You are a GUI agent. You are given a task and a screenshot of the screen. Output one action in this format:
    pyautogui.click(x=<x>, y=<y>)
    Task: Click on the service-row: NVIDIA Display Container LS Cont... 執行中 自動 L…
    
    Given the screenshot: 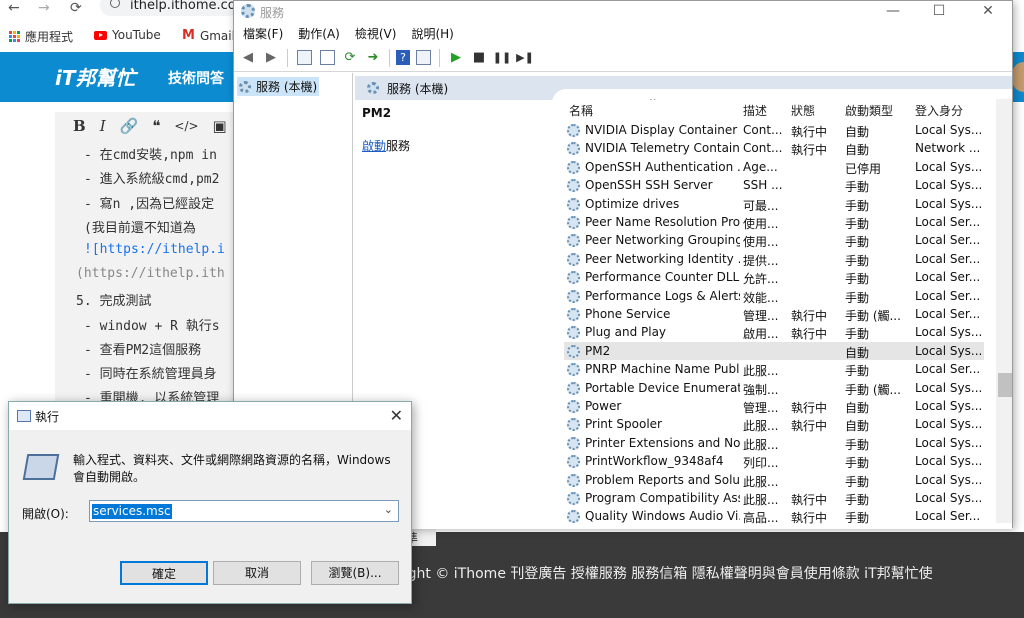 What is the action you would take?
    pyautogui.click(x=774, y=130)
    